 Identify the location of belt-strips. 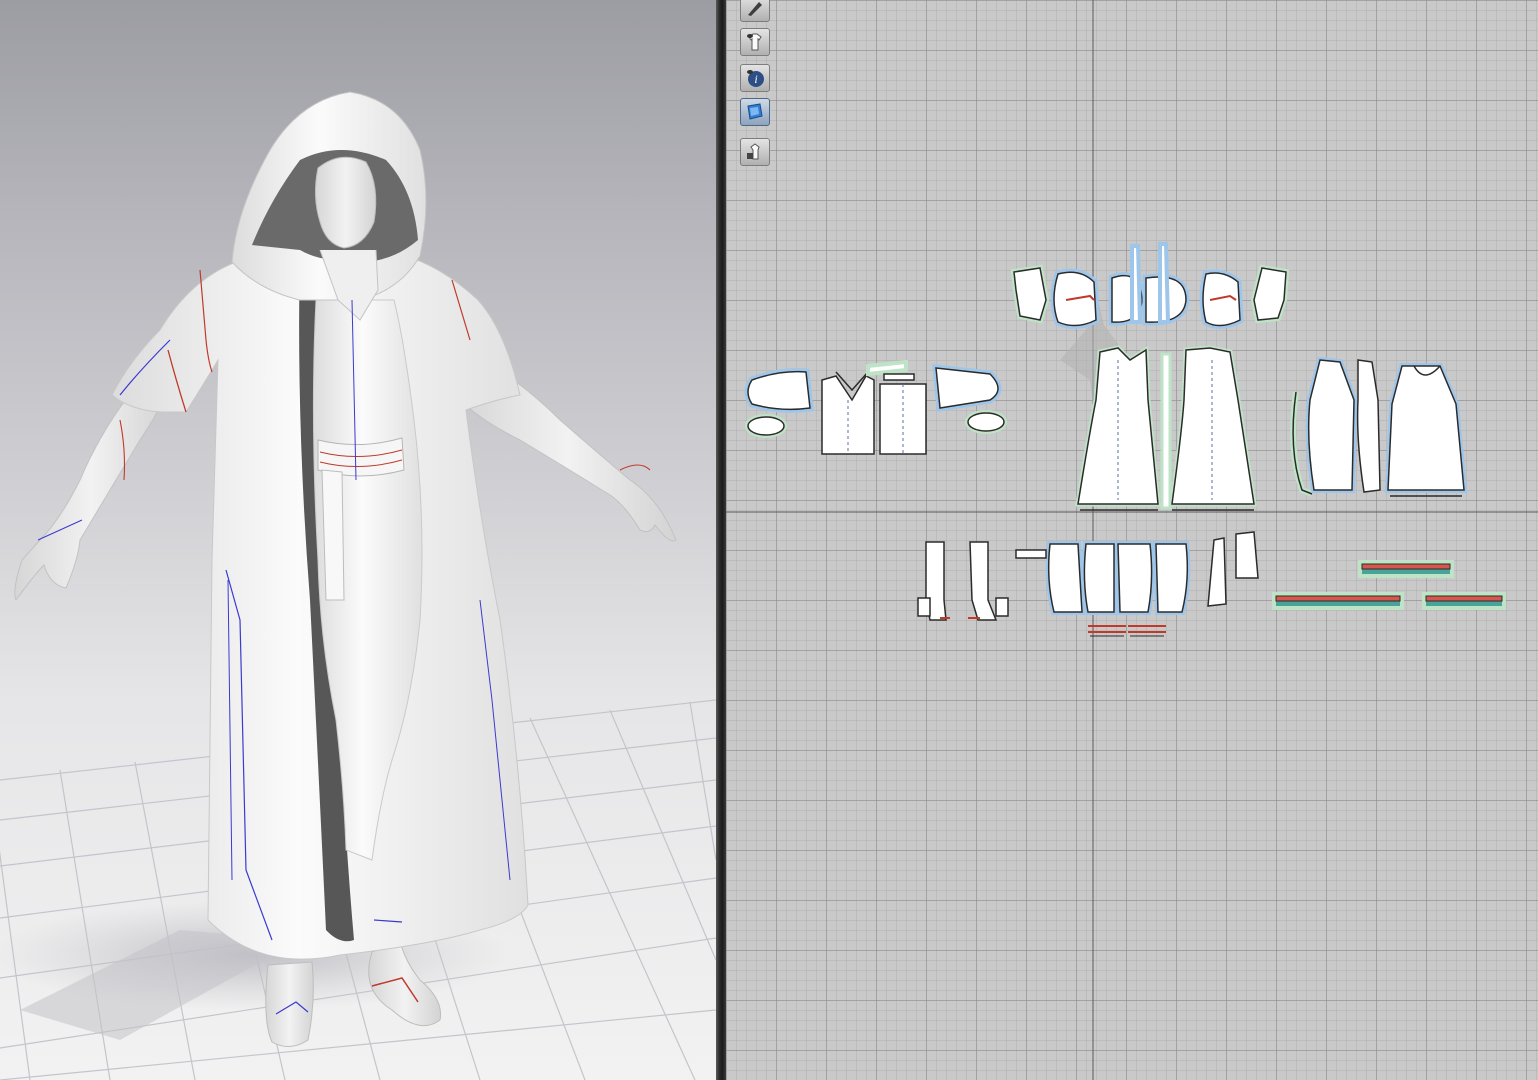
(1389, 585).